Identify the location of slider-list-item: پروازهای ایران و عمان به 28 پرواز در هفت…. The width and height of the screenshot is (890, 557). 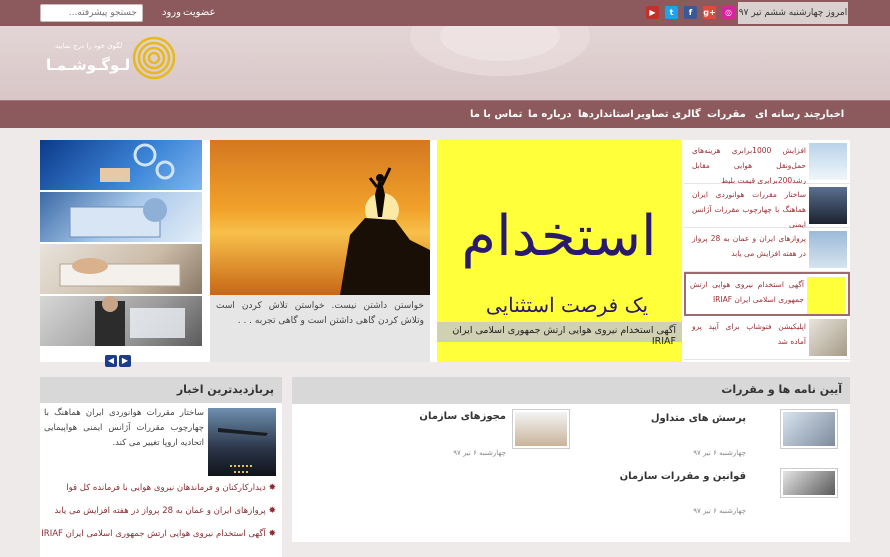
(767, 250).